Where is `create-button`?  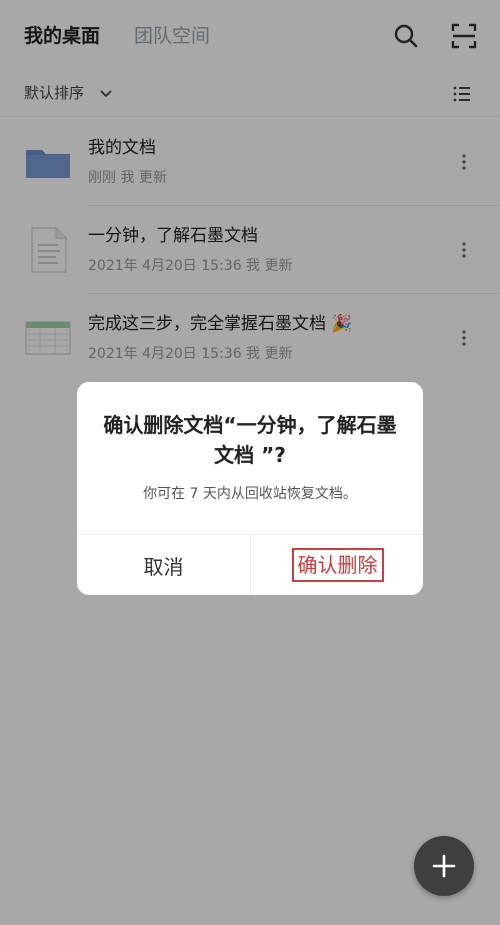
create-button is located at coordinates (444, 866).